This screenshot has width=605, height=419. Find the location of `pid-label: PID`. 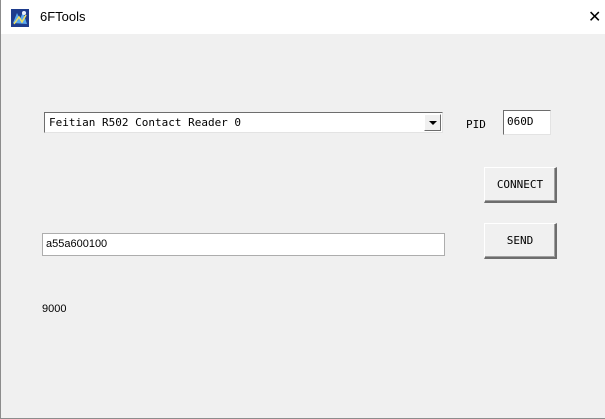

pid-label: PID is located at coordinates (476, 124).